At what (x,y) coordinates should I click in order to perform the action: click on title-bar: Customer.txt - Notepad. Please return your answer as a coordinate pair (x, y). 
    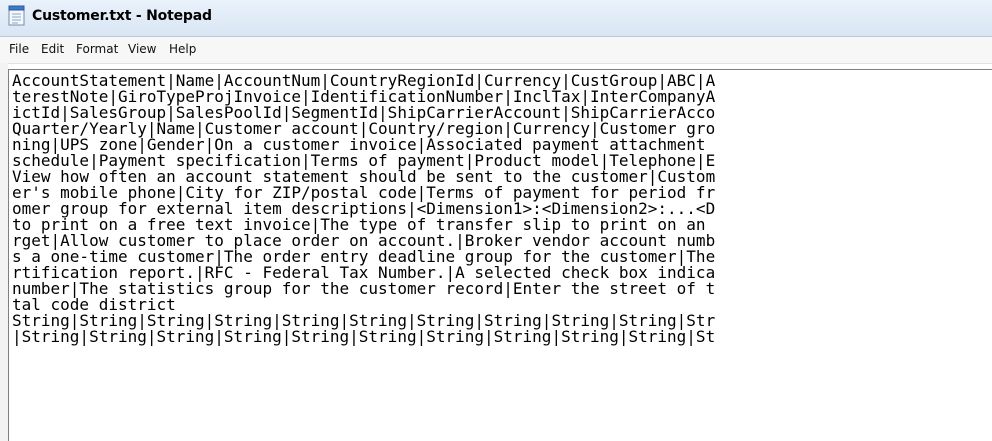
    Looking at the image, I should click on (496, 18).